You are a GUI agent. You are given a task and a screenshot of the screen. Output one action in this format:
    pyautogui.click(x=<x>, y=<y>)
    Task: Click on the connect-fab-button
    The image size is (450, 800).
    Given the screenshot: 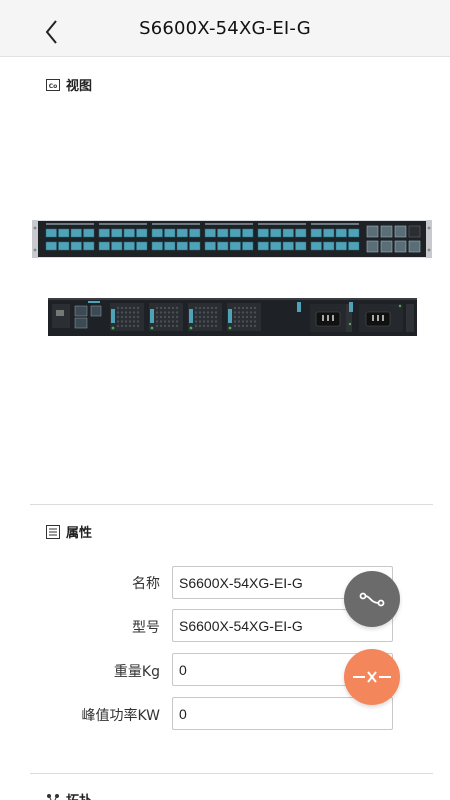 What is the action you would take?
    pyautogui.click(x=372, y=599)
    